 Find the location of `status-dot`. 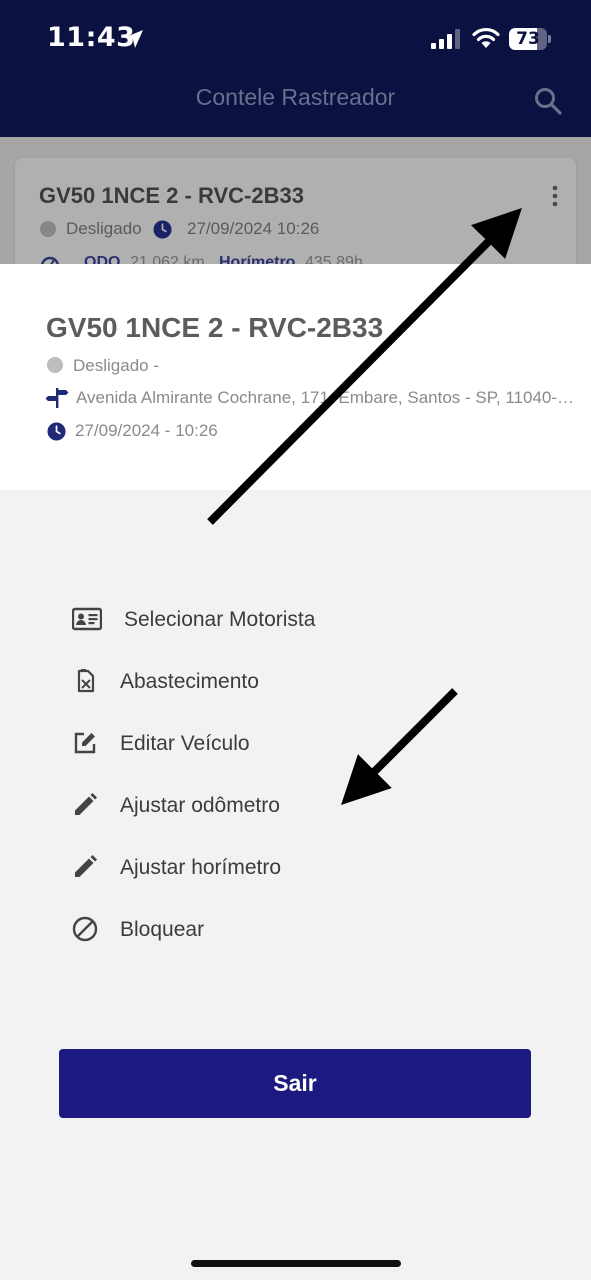

status-dot is located at coordinates (48, 229).